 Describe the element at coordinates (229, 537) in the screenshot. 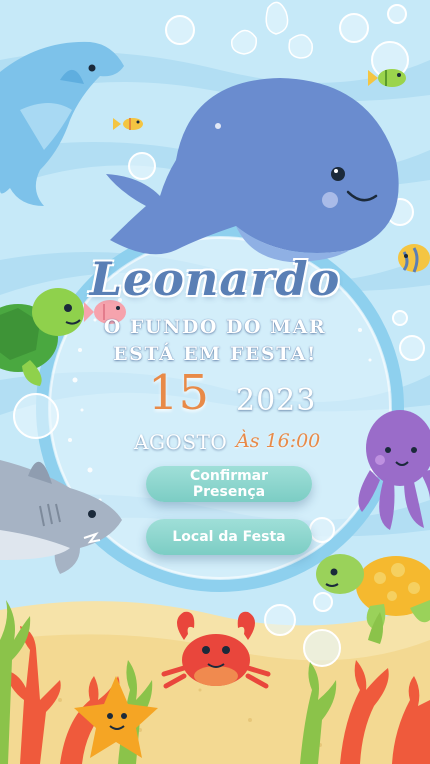

I see `party-location-button: Local da Festa` at that location.